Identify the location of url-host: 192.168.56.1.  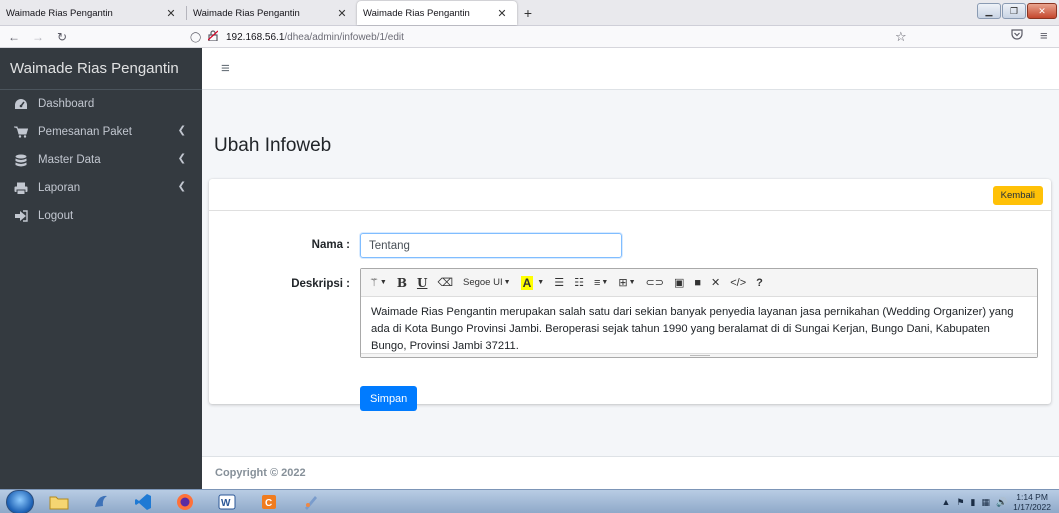
(255, 37).